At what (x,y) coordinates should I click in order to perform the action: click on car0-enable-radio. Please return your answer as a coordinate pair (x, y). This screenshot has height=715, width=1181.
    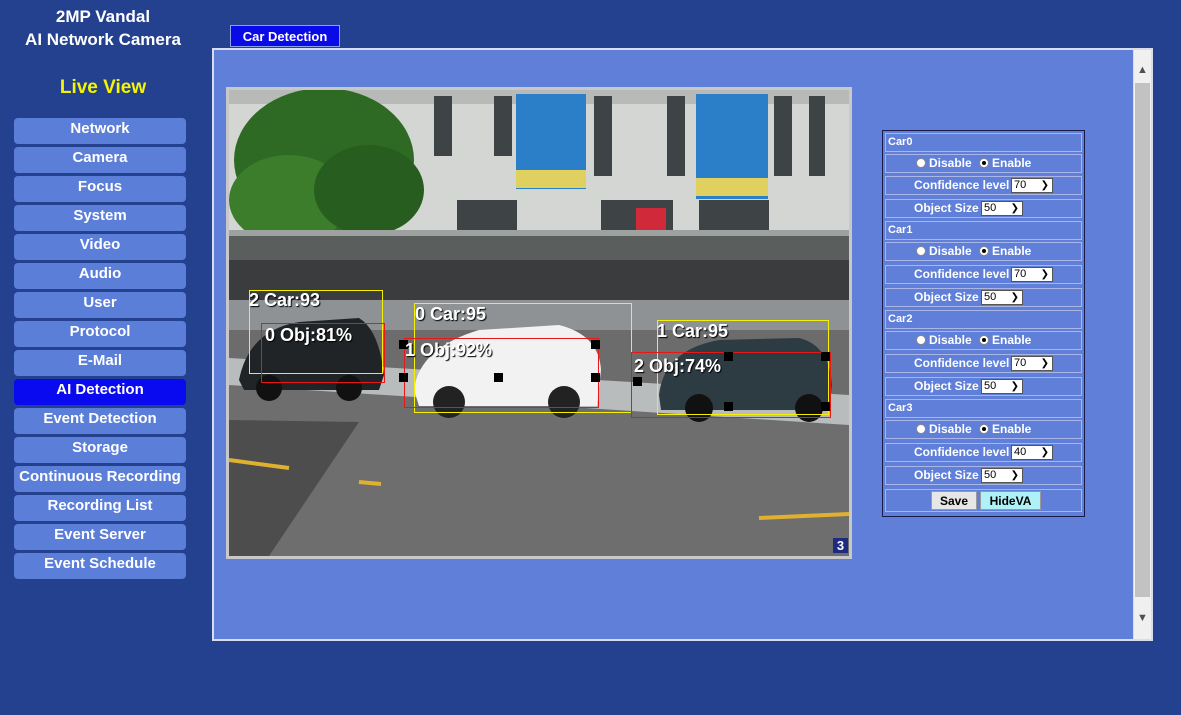
    Looking at the image, I should click on (984, 163).